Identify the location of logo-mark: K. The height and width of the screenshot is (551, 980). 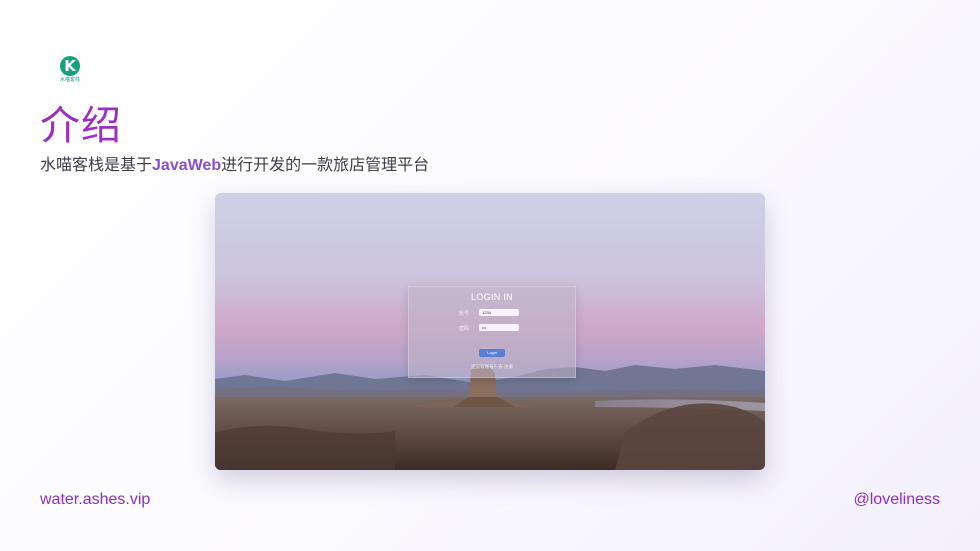
(70, 66).